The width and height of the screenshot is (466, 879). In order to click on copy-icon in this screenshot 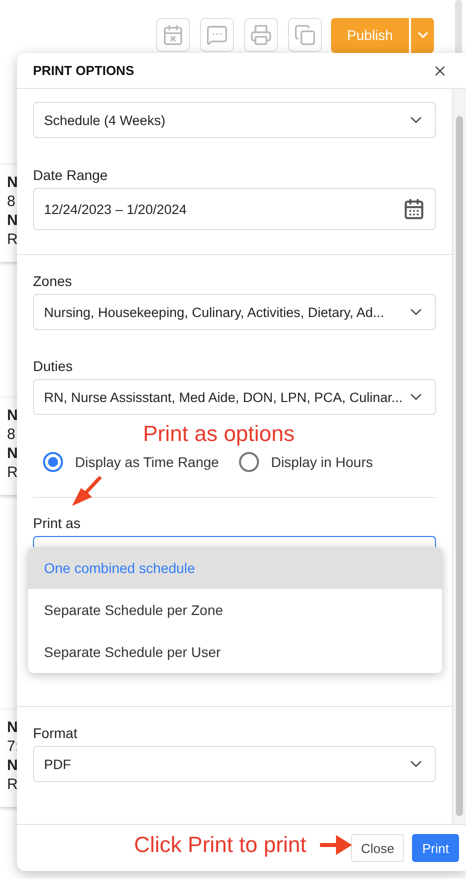, I will do `click(305, 35)`.